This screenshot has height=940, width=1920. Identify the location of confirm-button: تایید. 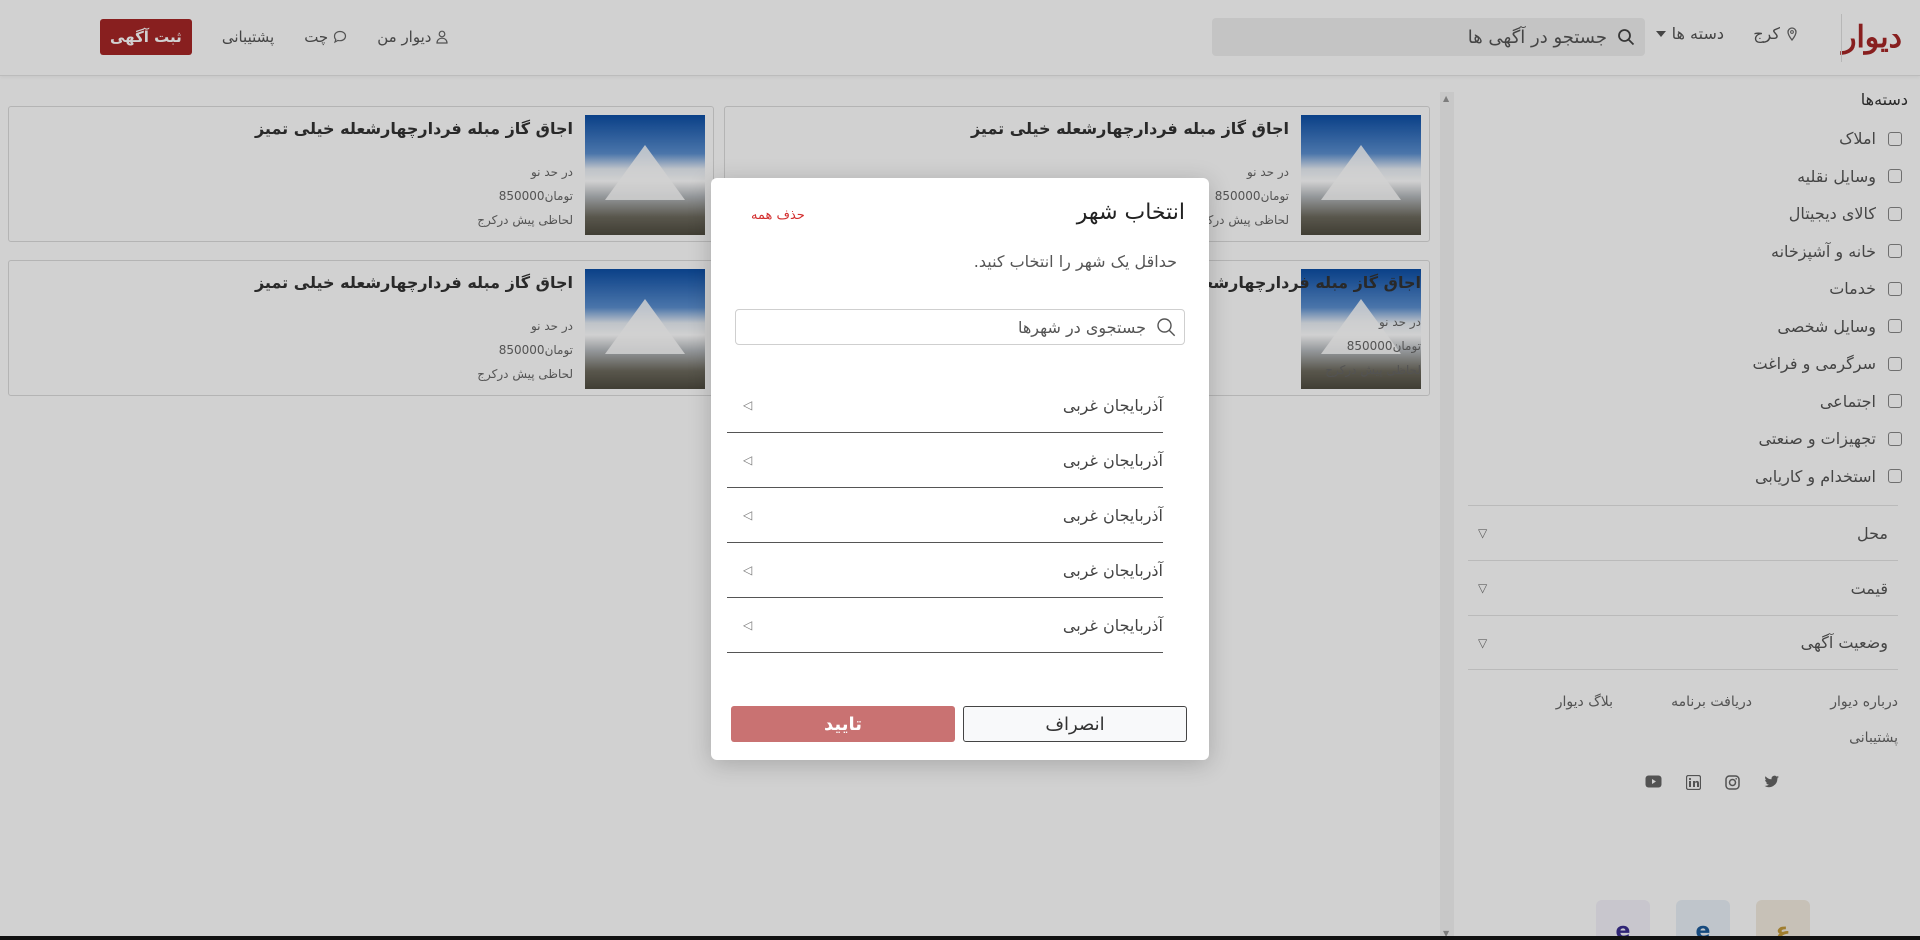
(843, 724).